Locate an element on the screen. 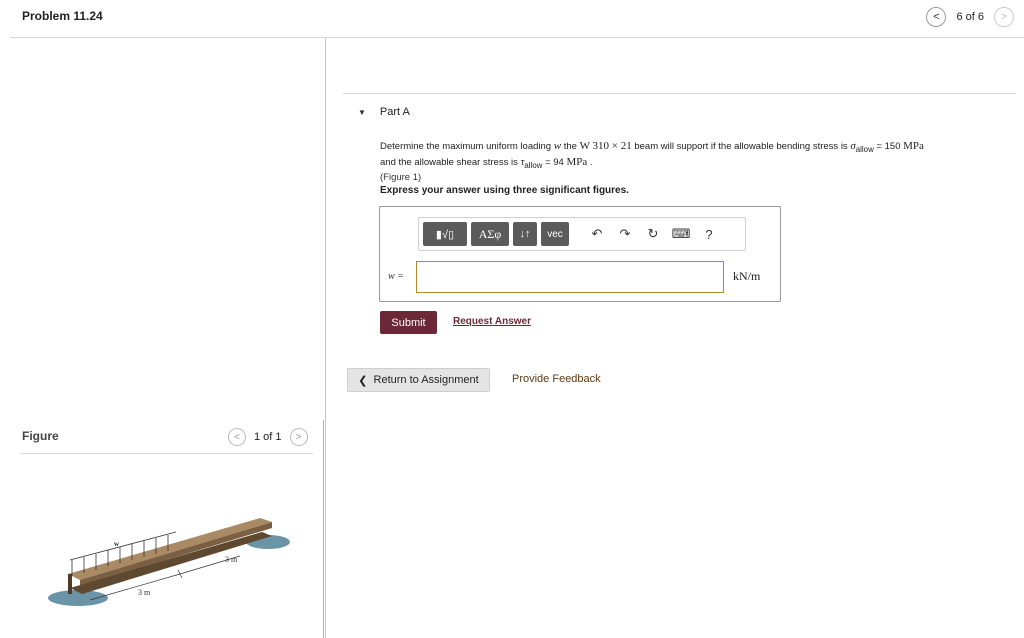 The width and height of the screenshot is (1024, 638). subscript-superscript-button: ↓↑ is located at coordinates (525, 234).